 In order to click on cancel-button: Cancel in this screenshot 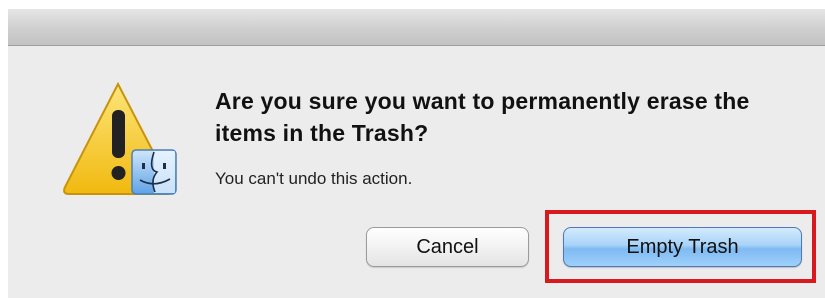, I will do `click(447, 247)`.